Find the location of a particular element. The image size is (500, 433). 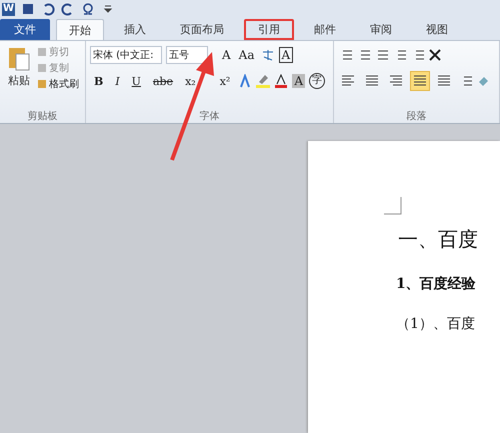

ribbon-tab: 插入 is located at coordinates (135, 29).